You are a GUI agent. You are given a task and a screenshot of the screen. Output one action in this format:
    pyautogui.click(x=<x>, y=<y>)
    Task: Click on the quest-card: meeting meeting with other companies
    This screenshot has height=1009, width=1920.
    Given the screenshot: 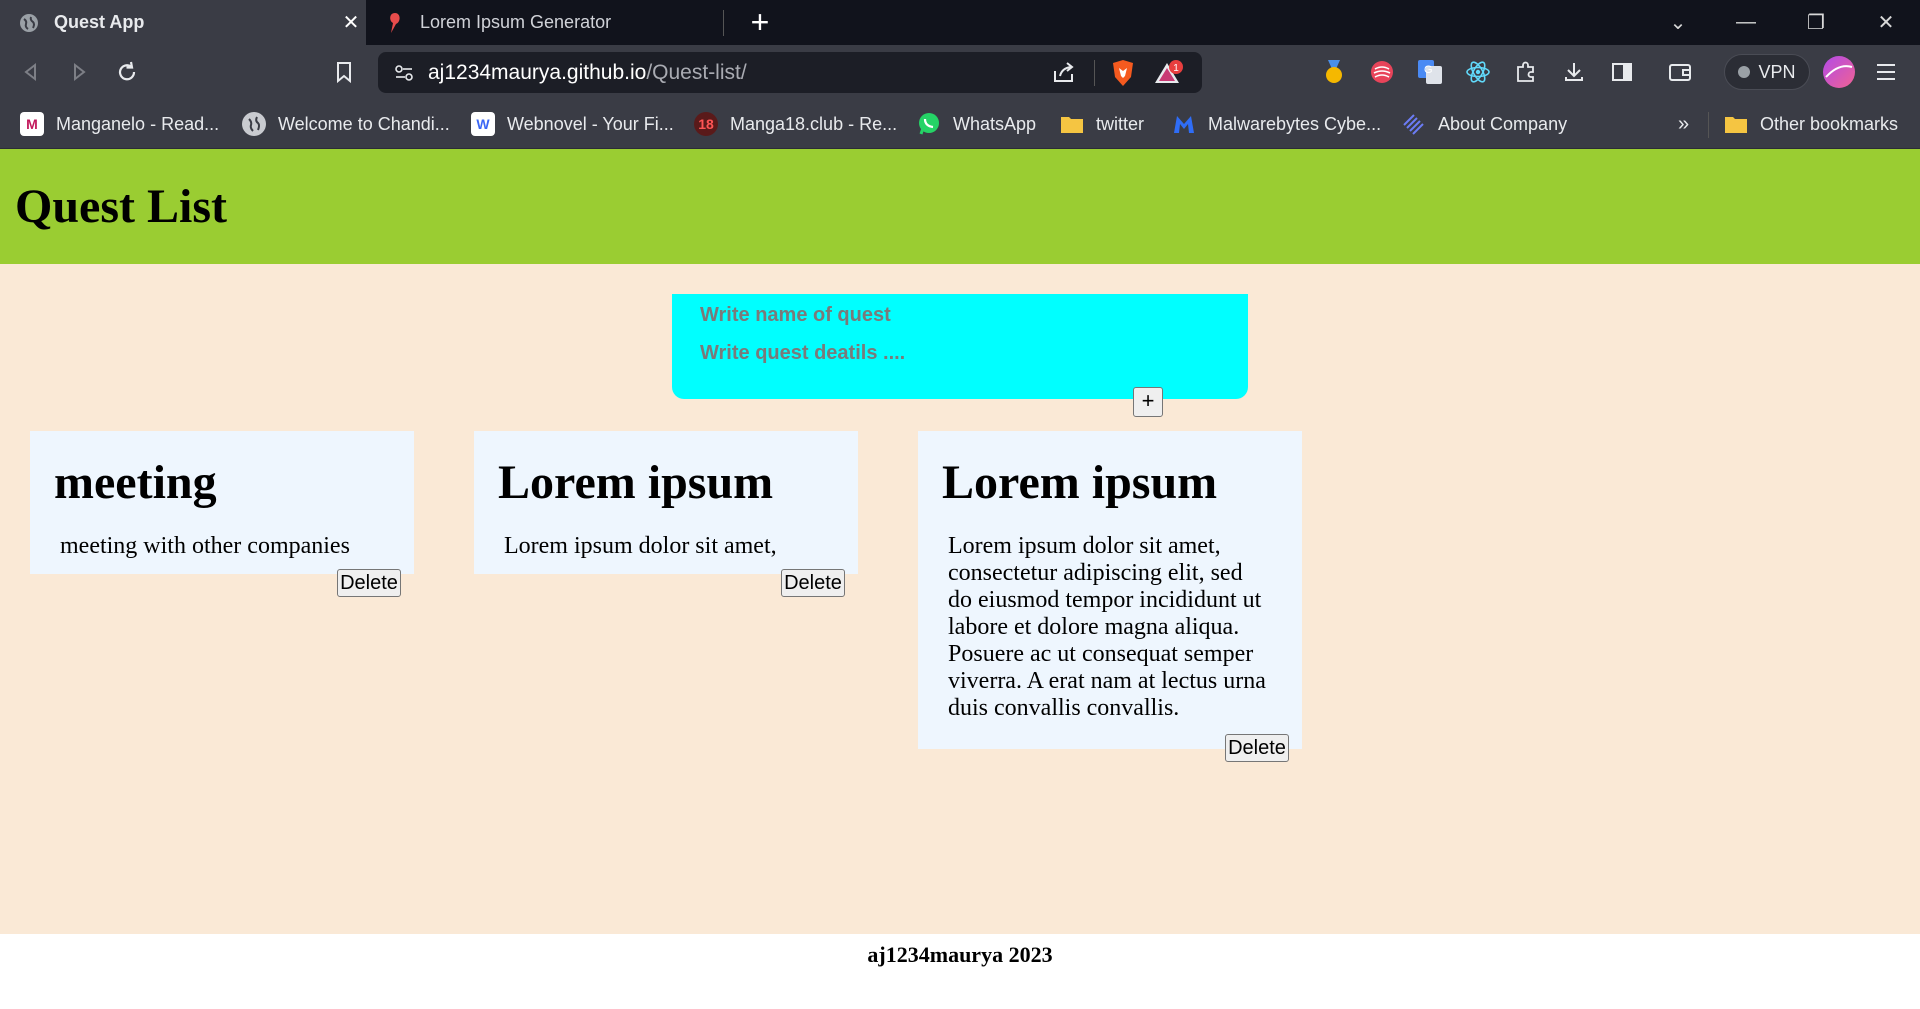 What is the action you would take?
    pyautogui.click(x=222, y=502)
    